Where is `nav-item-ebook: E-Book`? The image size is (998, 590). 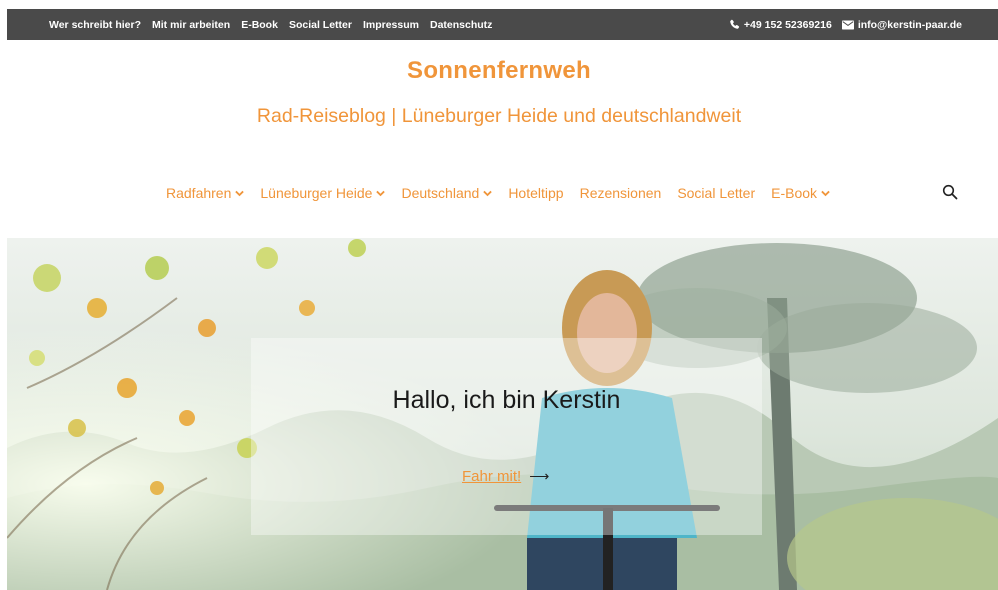 nav-item-ebook: E-Book is located at coordinates (800, 193).